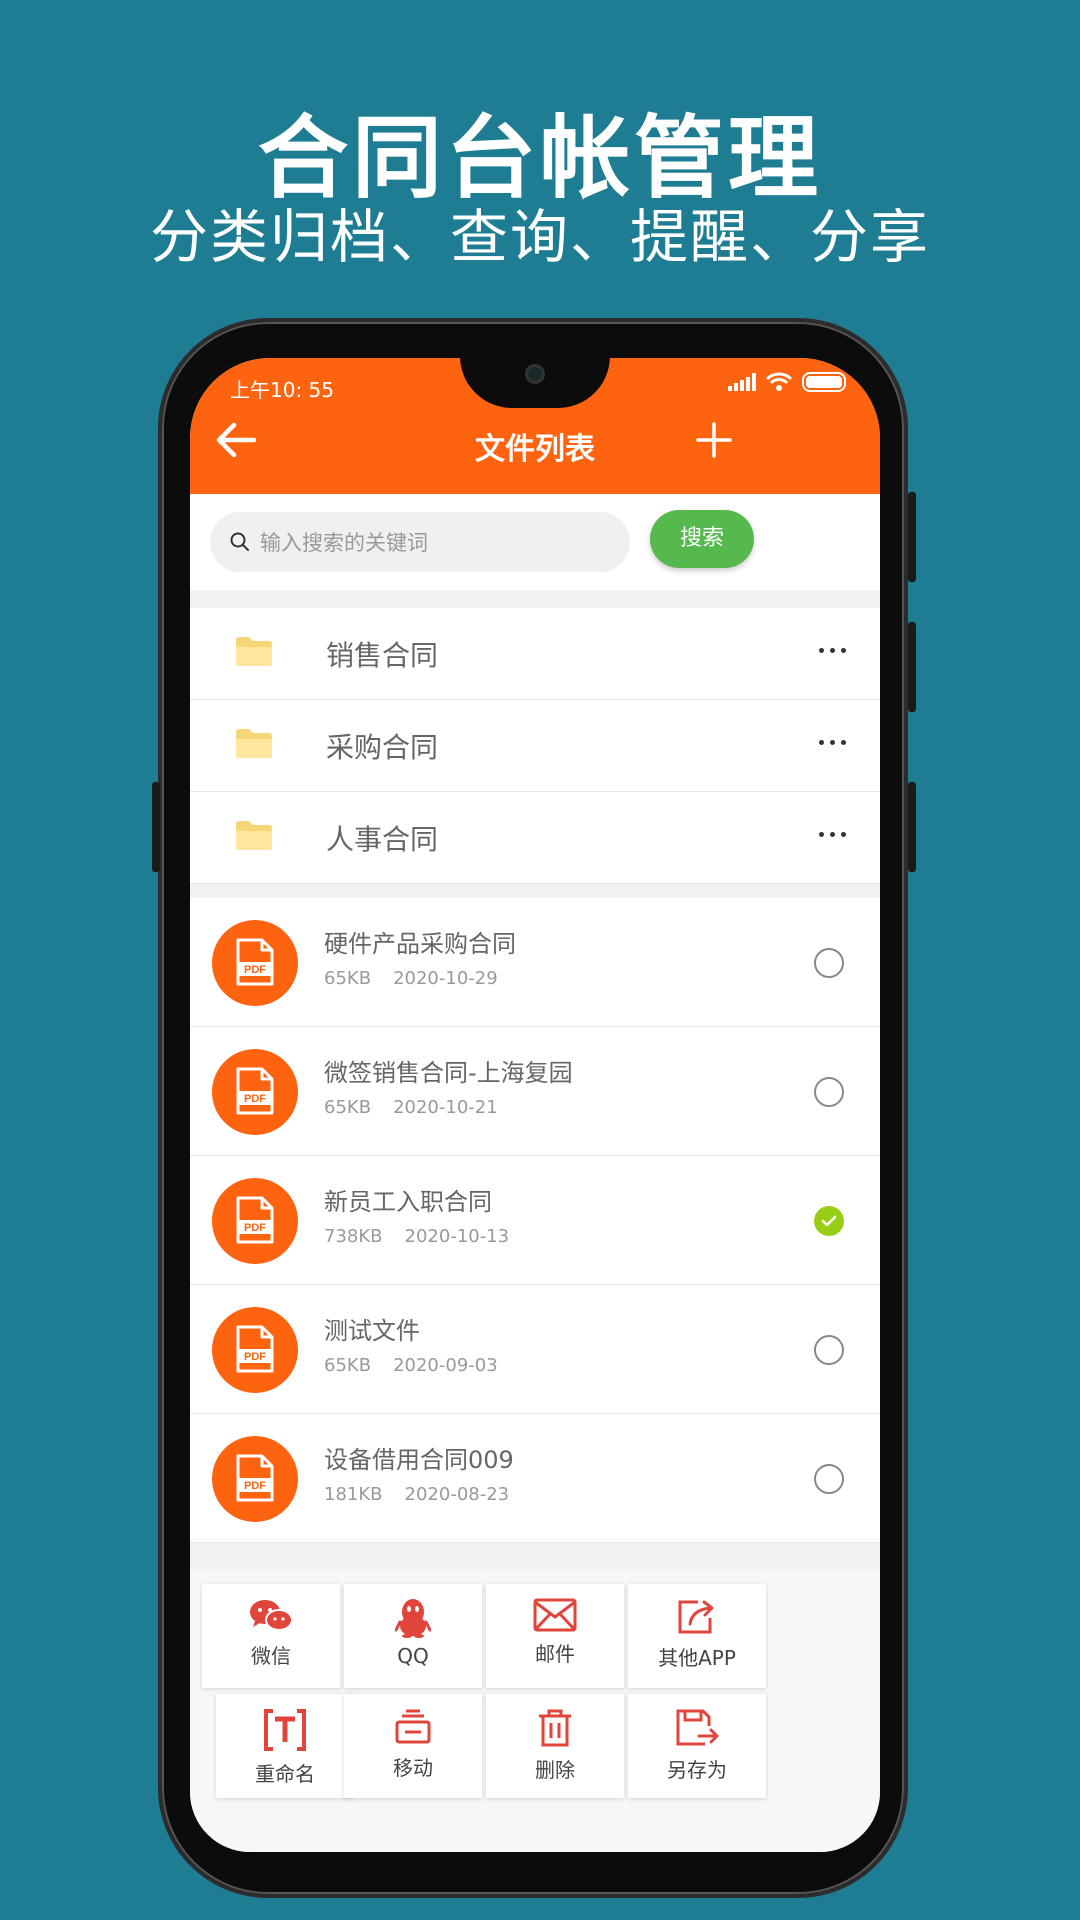 The image size is (1080, 1920). What do you see at coordinates (535, 1349) in the screenshot?
I see `file-row: PDF 测试文件 65KB 2020-09-03` at bounding box center [535, 1349].